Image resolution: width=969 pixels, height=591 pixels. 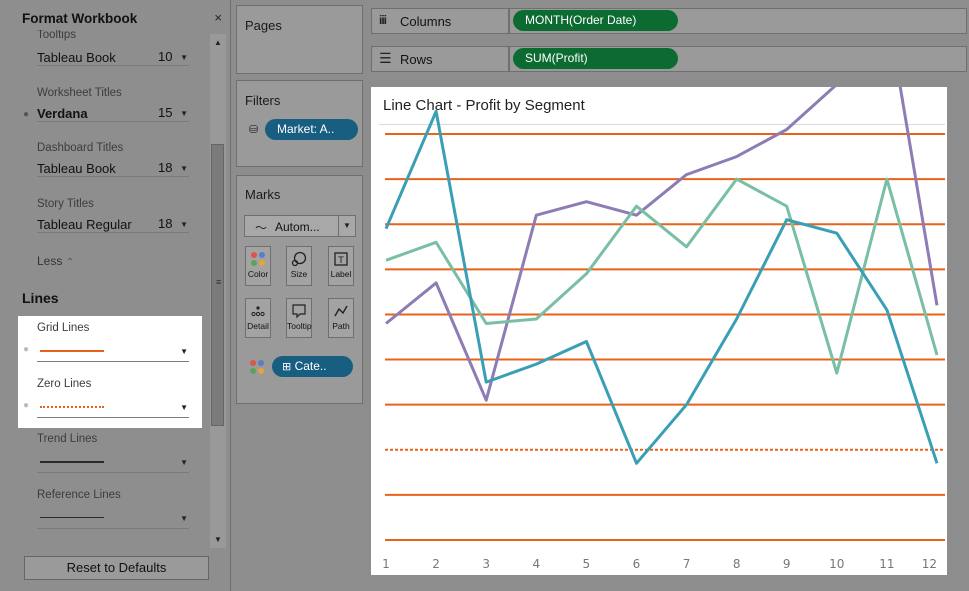 What do you see at coordinates (929, 564) in the screenshot?
I see `x-tick-label: 12` at bounding box center [929, 564].